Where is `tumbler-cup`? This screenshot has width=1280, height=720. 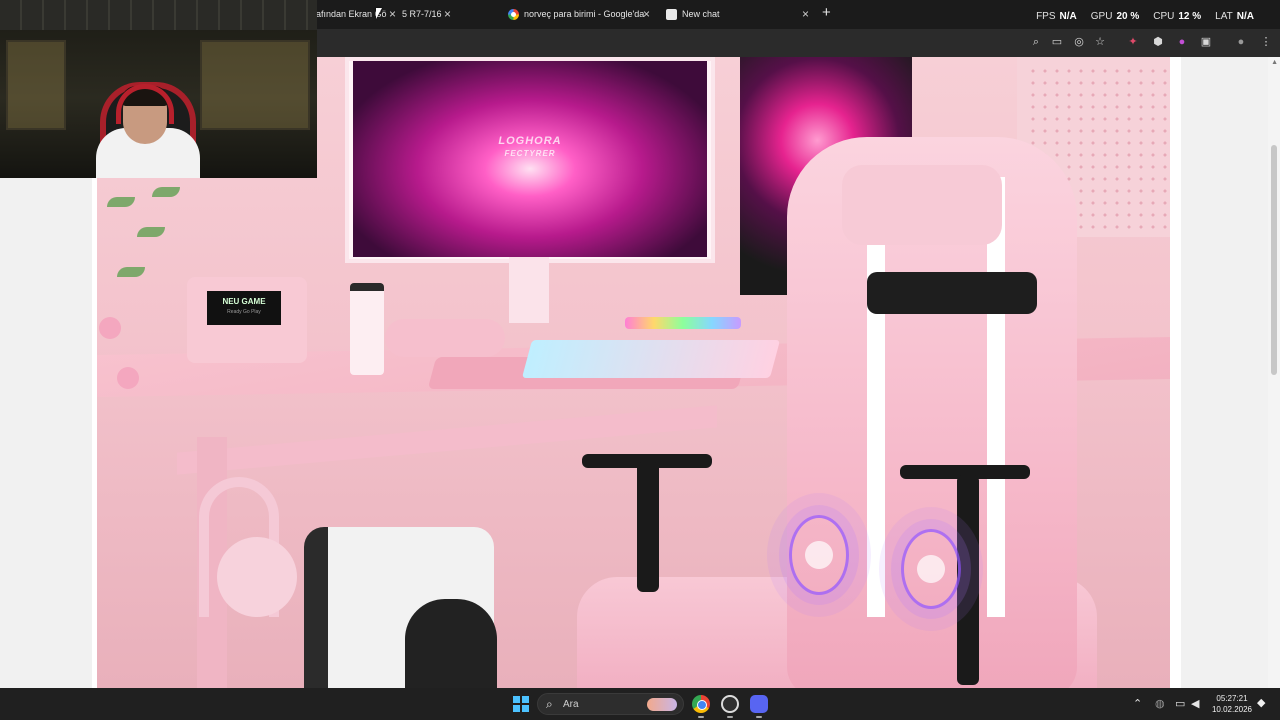
tumbler-cup is located at coordinates (367, 329).